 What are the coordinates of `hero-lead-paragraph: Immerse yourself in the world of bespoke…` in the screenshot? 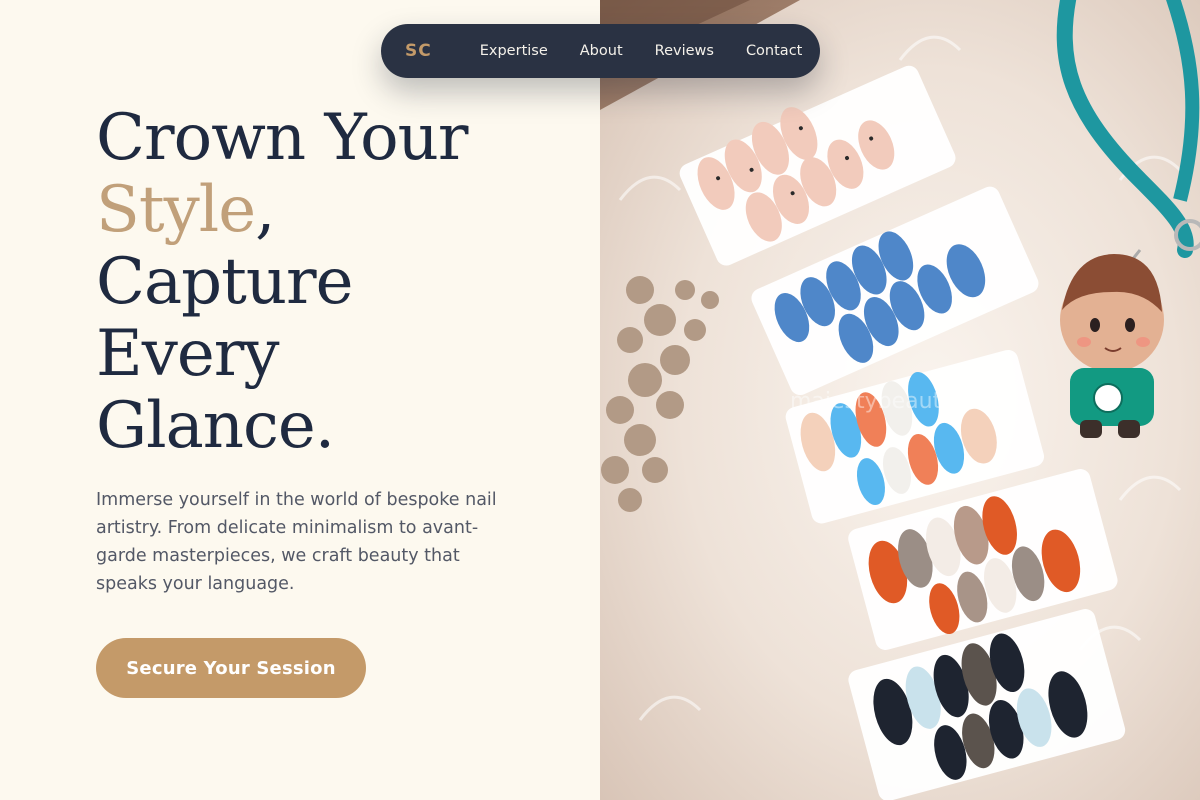 It's located at (296, 542).